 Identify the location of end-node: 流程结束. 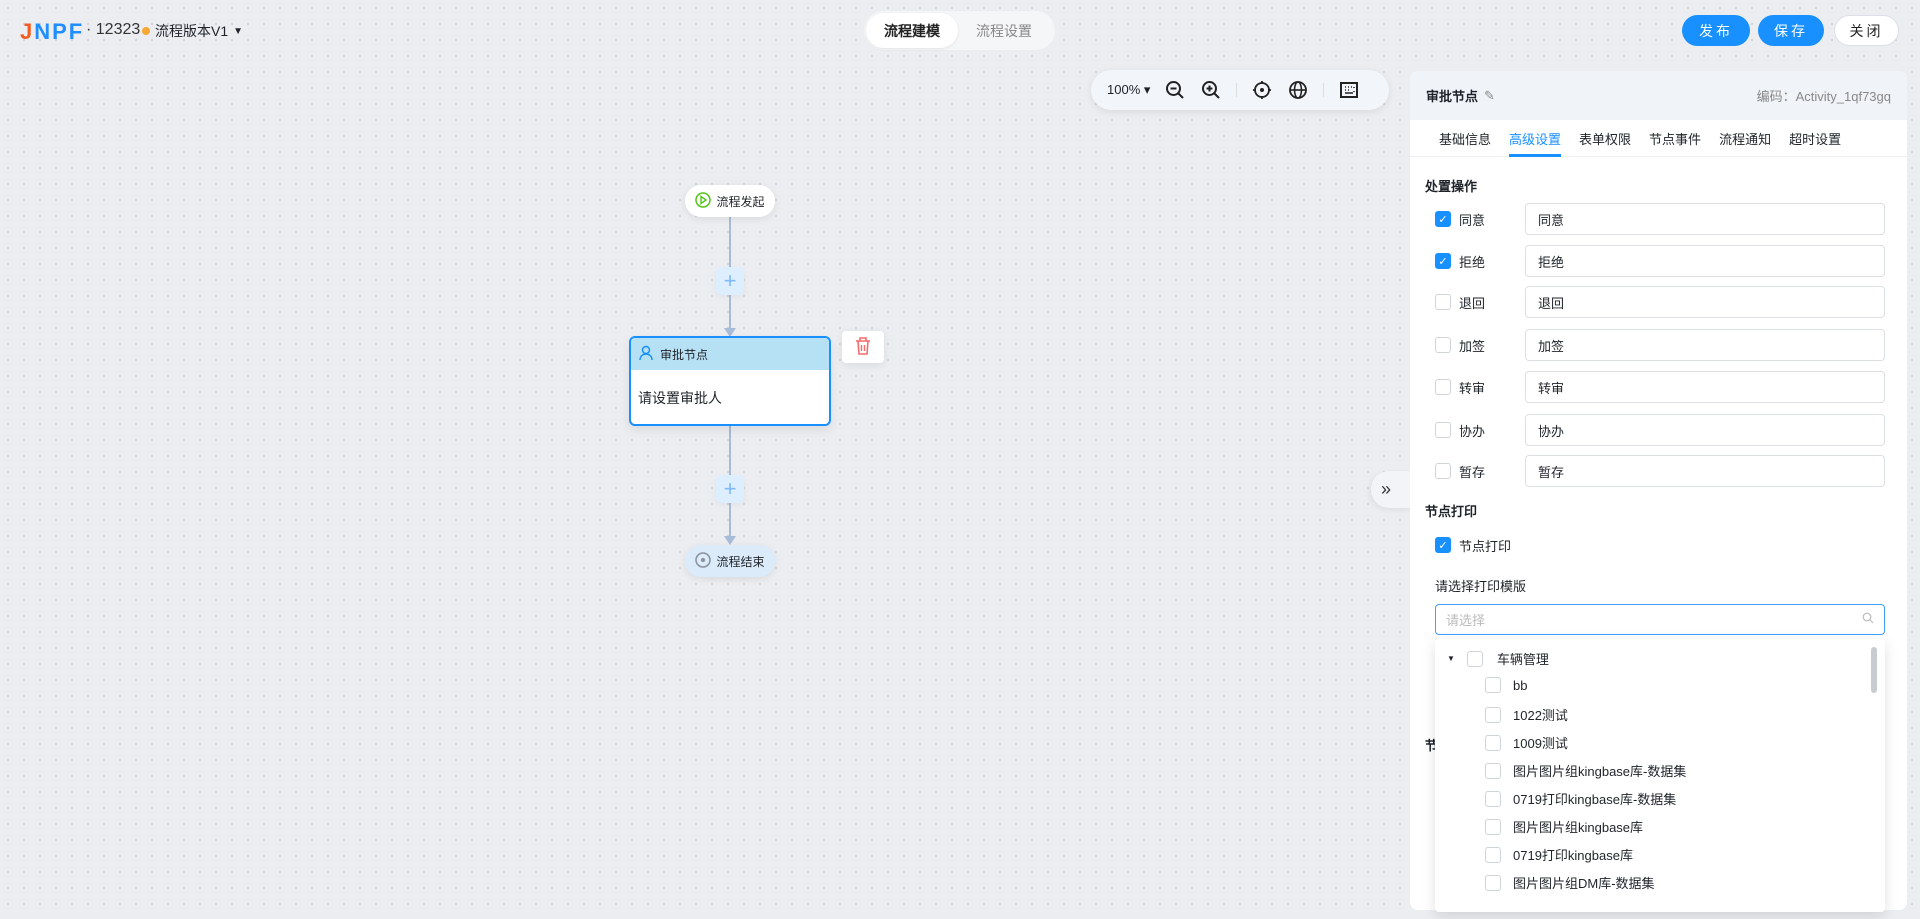
(730, 561).